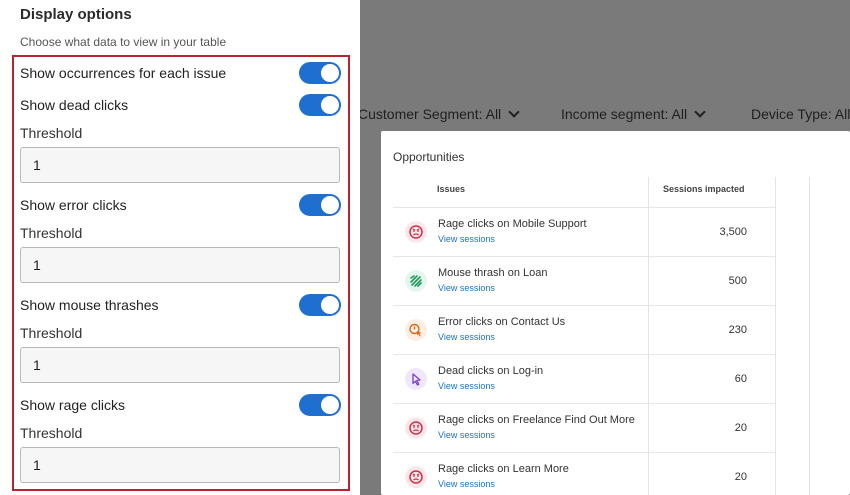 The image size is (850, 495). Describe the element at coordinates (320, 105) in the screenshot. I see `toggle-dead-clicks` at that location.